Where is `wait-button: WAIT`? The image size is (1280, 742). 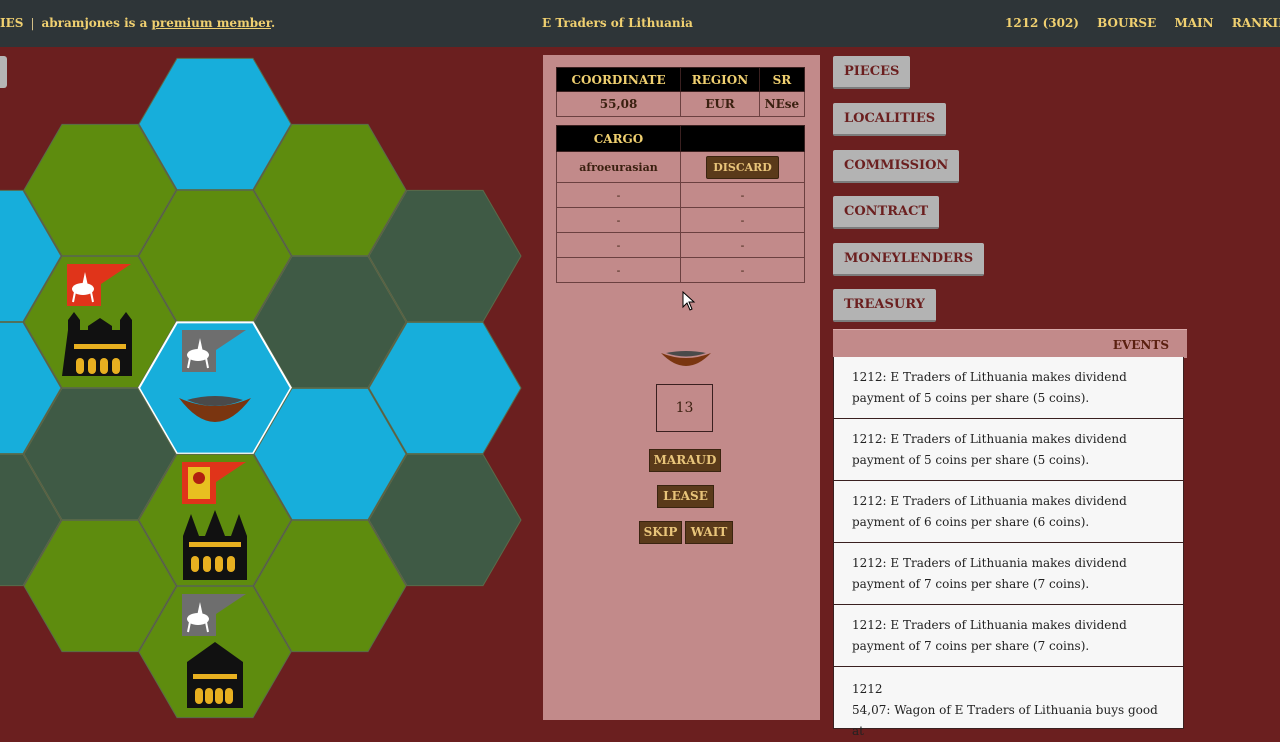 wait-button: WAIT is located at coordinates (709, 532).